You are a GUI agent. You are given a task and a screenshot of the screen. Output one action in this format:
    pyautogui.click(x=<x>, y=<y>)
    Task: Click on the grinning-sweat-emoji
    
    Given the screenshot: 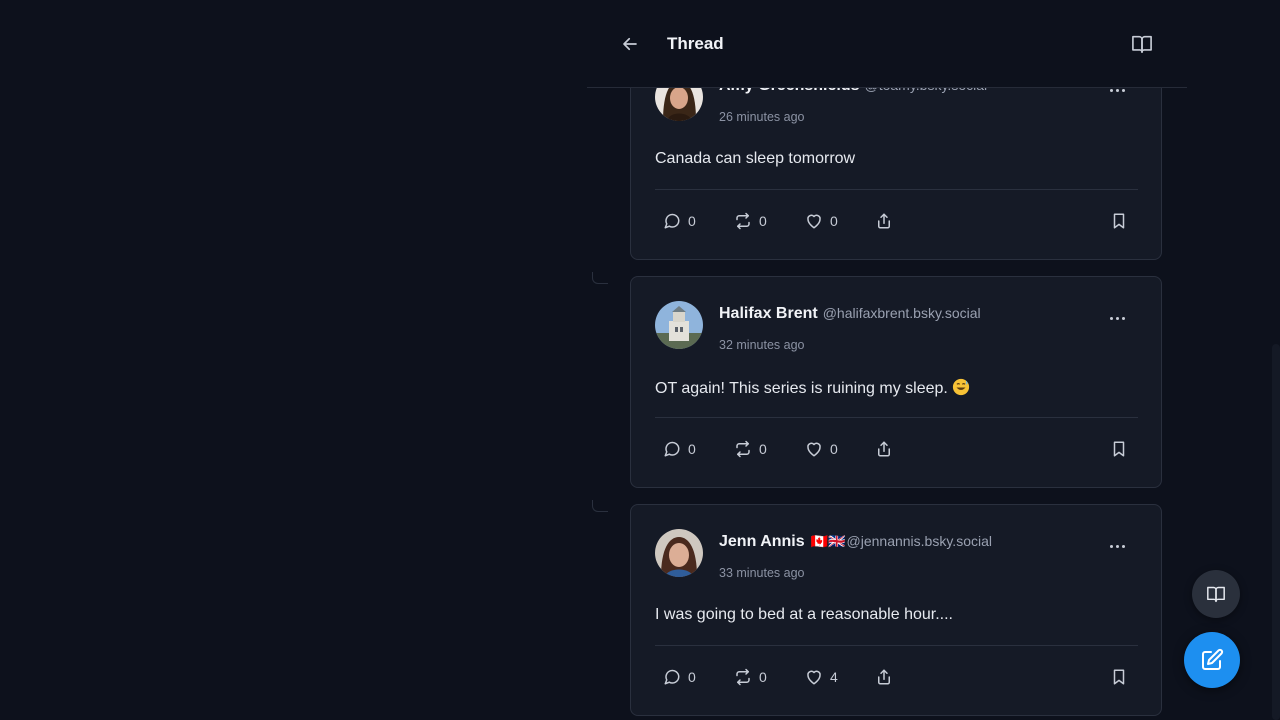 What is the action you would take?
    pyautogui.click(x=960, y=387)
    